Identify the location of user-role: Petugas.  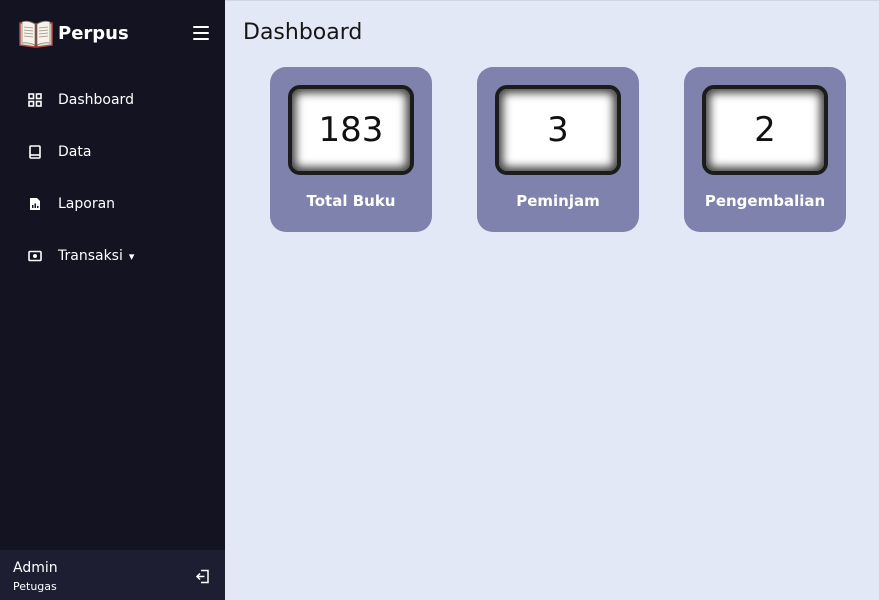
(35, 586).